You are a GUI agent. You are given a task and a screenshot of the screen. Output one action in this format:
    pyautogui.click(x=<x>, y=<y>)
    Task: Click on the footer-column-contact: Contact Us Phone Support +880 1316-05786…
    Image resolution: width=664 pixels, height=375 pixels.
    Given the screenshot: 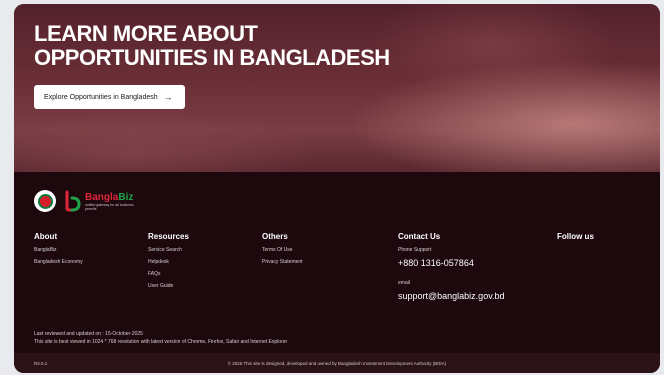 What is the action you would take?
    pyautogui.click(x=451, y=272)
    